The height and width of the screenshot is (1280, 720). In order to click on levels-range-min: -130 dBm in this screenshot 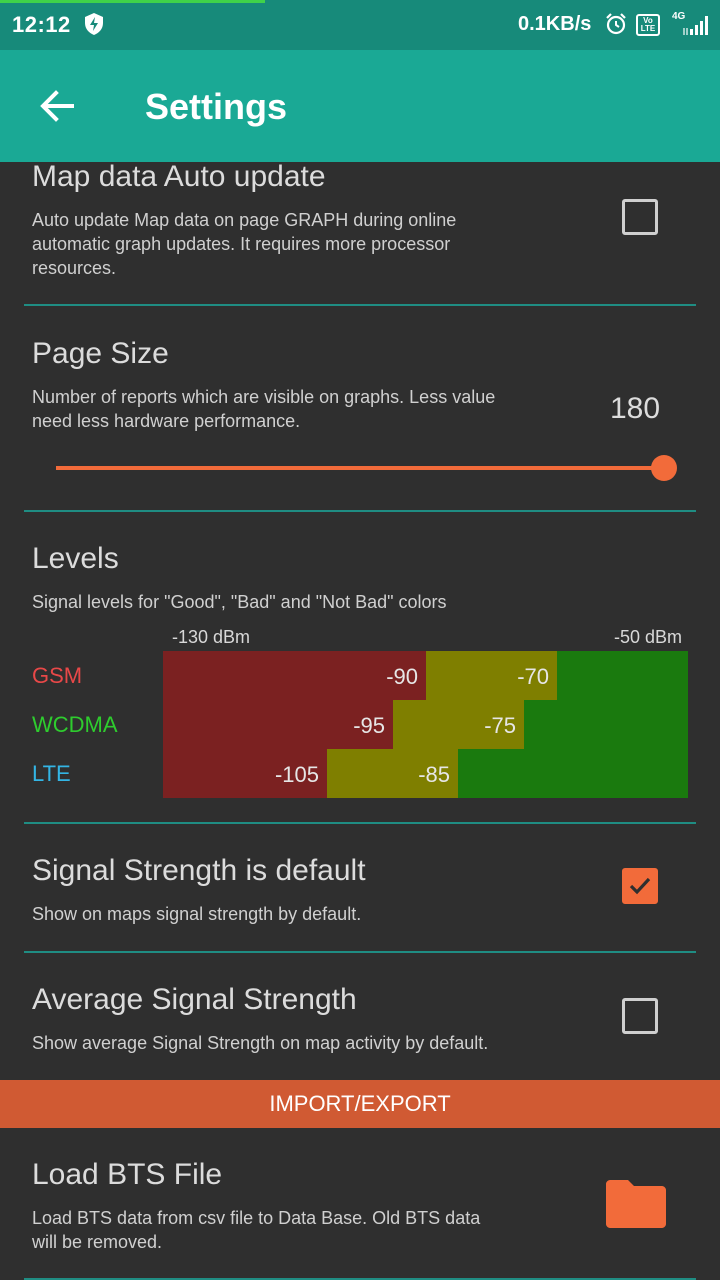, I will do `click(211, 637)`.